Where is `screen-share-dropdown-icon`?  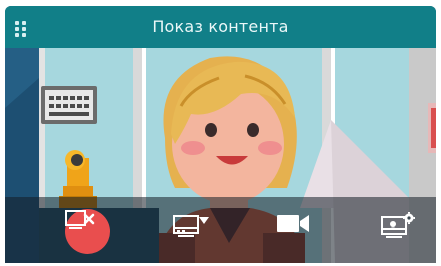
screen-share-dropdown-icon is located at coordinates (191, 226).